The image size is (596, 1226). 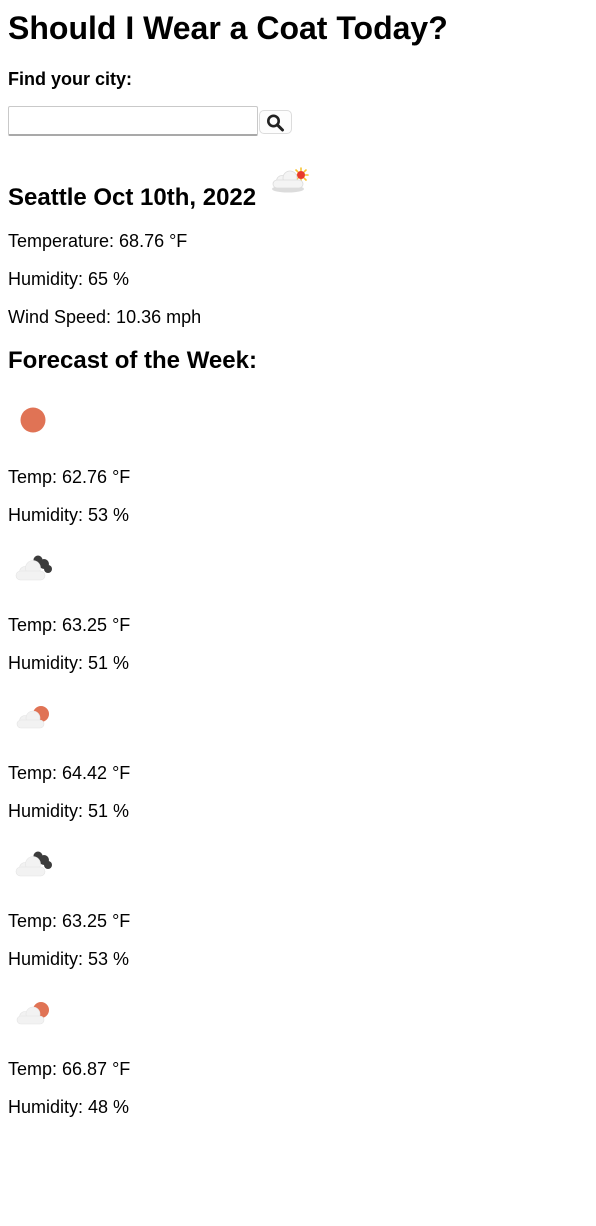 What do you see at coordinates (132, 197) in the screenshot?
I see `city-date-heading: Seattle Oct 10th, 2022` at bounding box center [132, 197].